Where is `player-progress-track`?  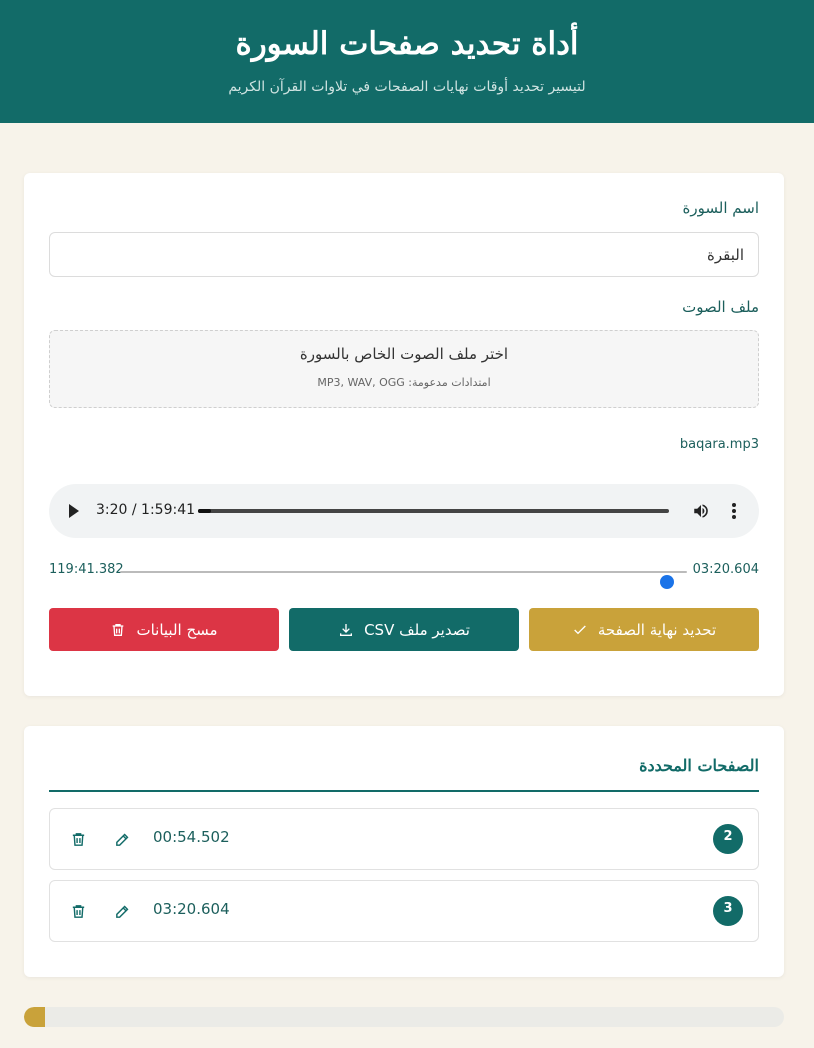
player-progress-track is located at coordinates (433, 511).